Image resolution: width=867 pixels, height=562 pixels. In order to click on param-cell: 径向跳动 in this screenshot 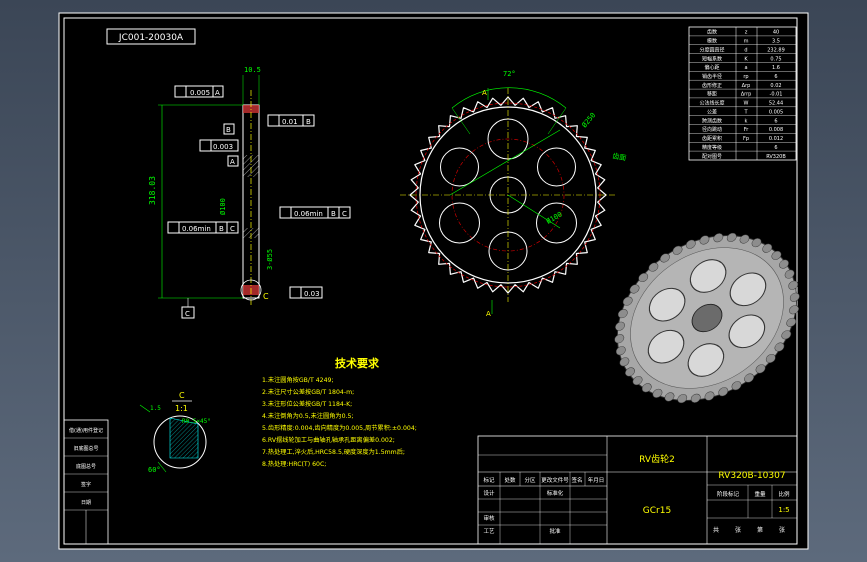, I will do `click(712, 129)`.